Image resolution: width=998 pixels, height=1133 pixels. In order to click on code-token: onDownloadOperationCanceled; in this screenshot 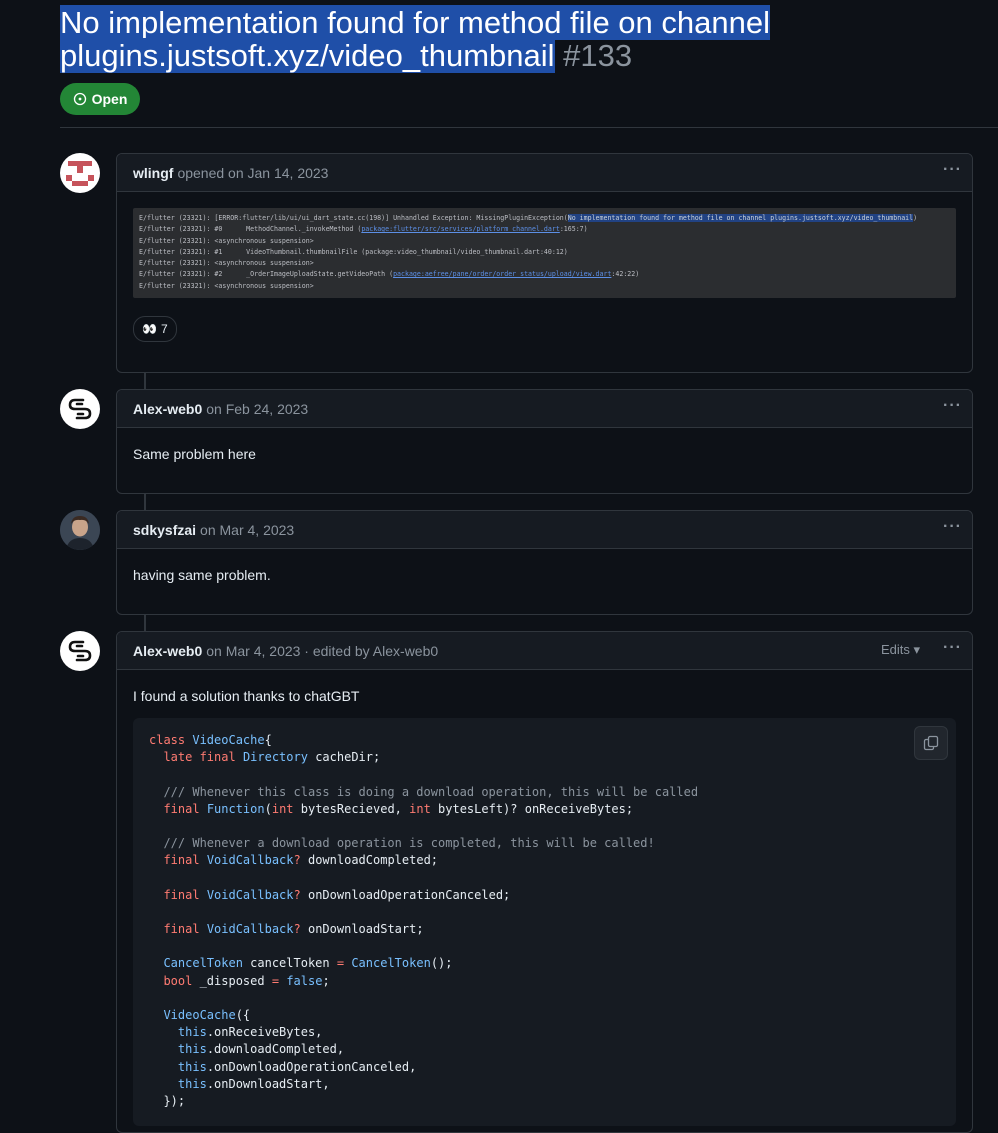, I will do `click(405, 894)`.